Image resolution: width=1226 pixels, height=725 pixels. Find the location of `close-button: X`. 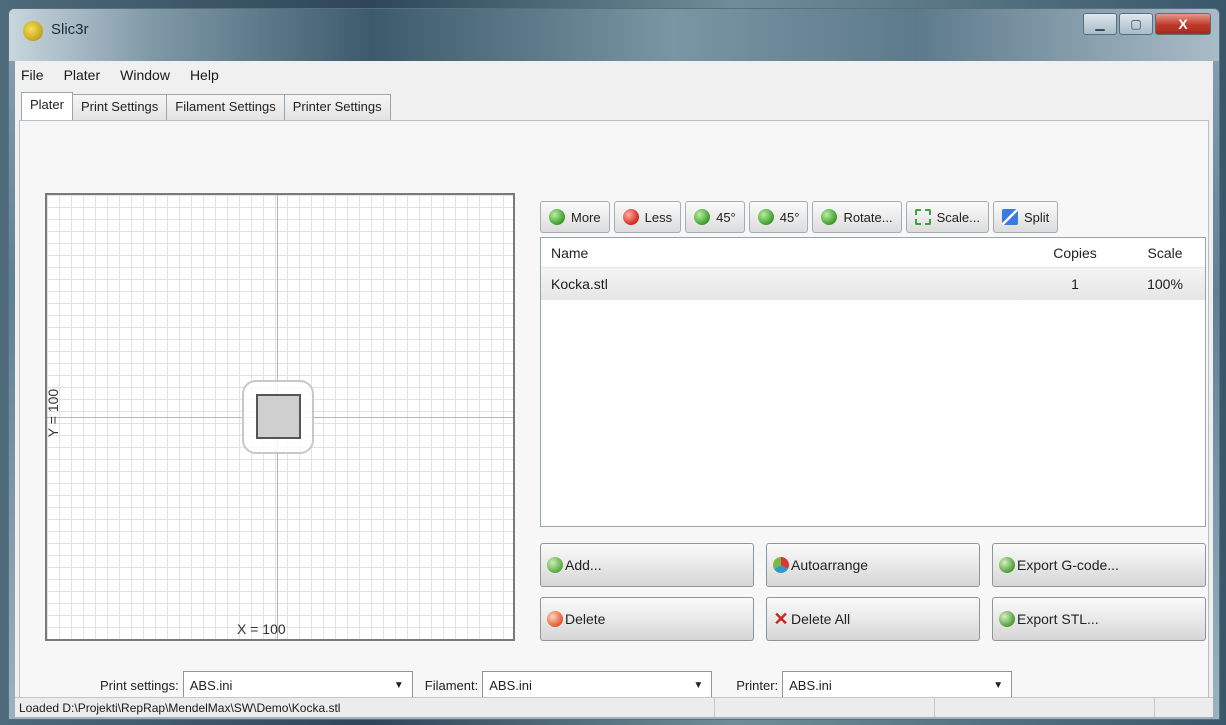

close-button: X is located at coordinates (1183, 24).